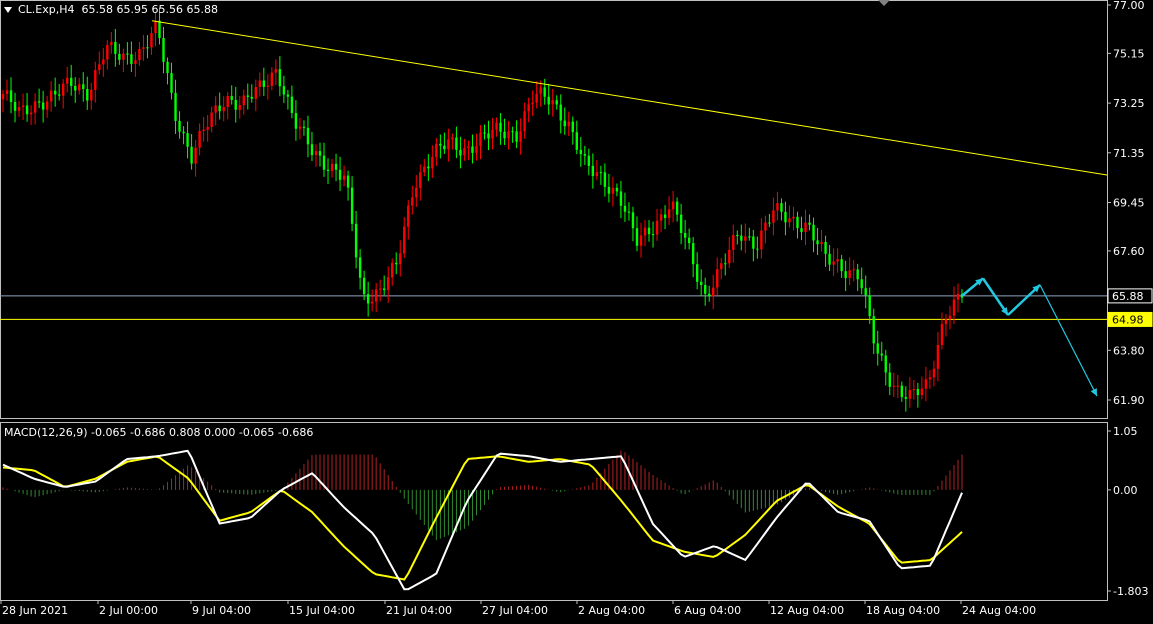  What do you see at coordinates (128, 610) in the screenshot?
I see `time-tick-label: 2 Jul 00:00` at bounding box center [128, 610].